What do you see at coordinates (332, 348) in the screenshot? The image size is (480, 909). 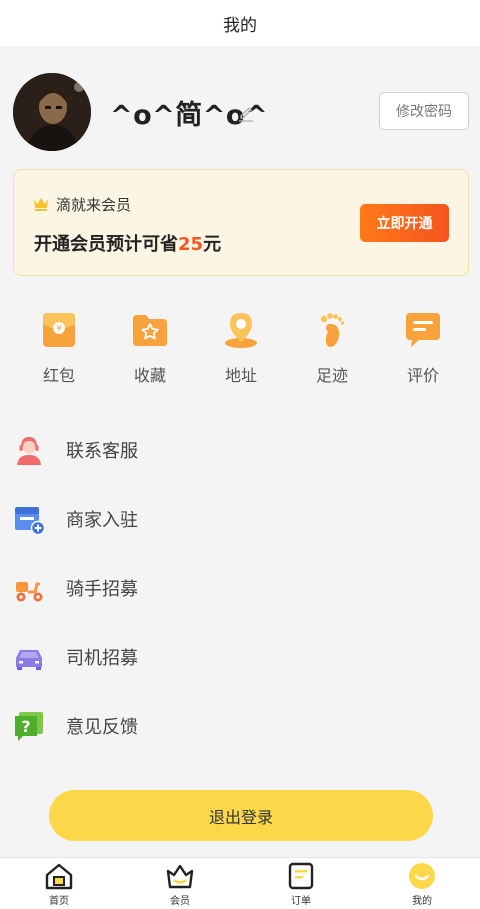 I see `quick-item-footprint: 足迹` at bounding box center [332, 348].